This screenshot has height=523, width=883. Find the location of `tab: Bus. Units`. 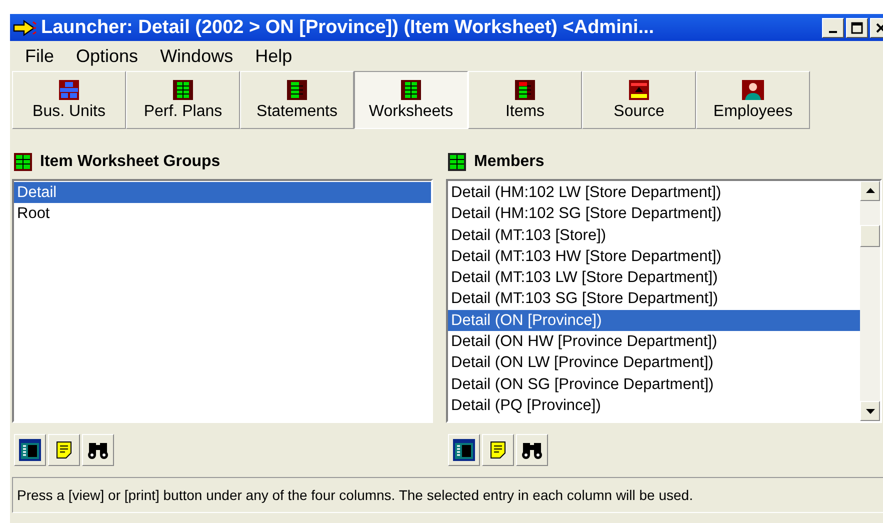

tab: Bus. Units is located at coordinates (69, 100).